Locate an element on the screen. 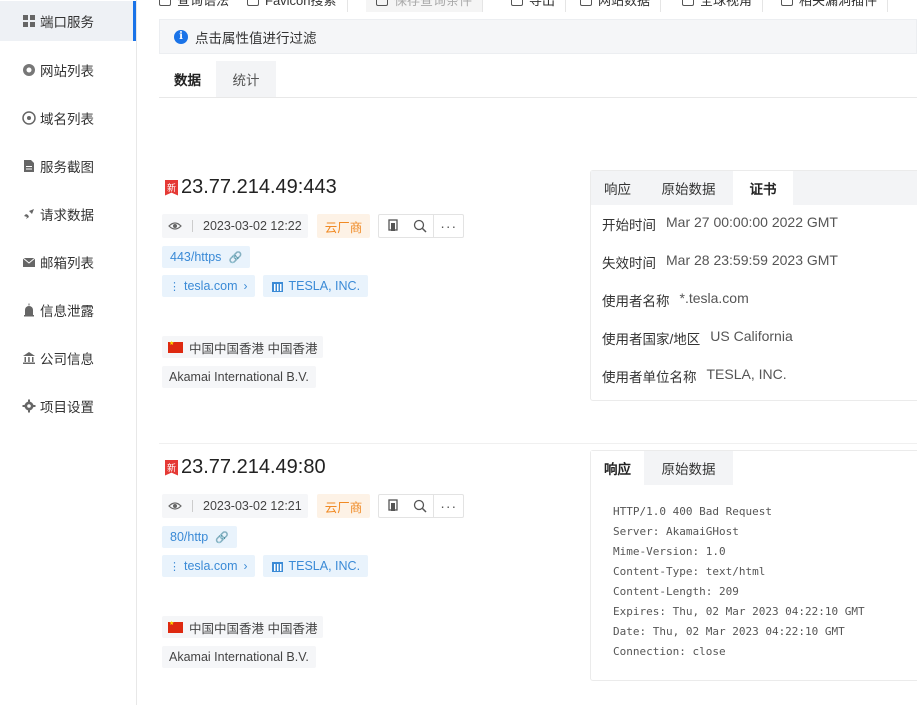 This screenshot has width=917, height=705. sidebar-item-label: 信息泄露 is located at coordinates (67, 311).